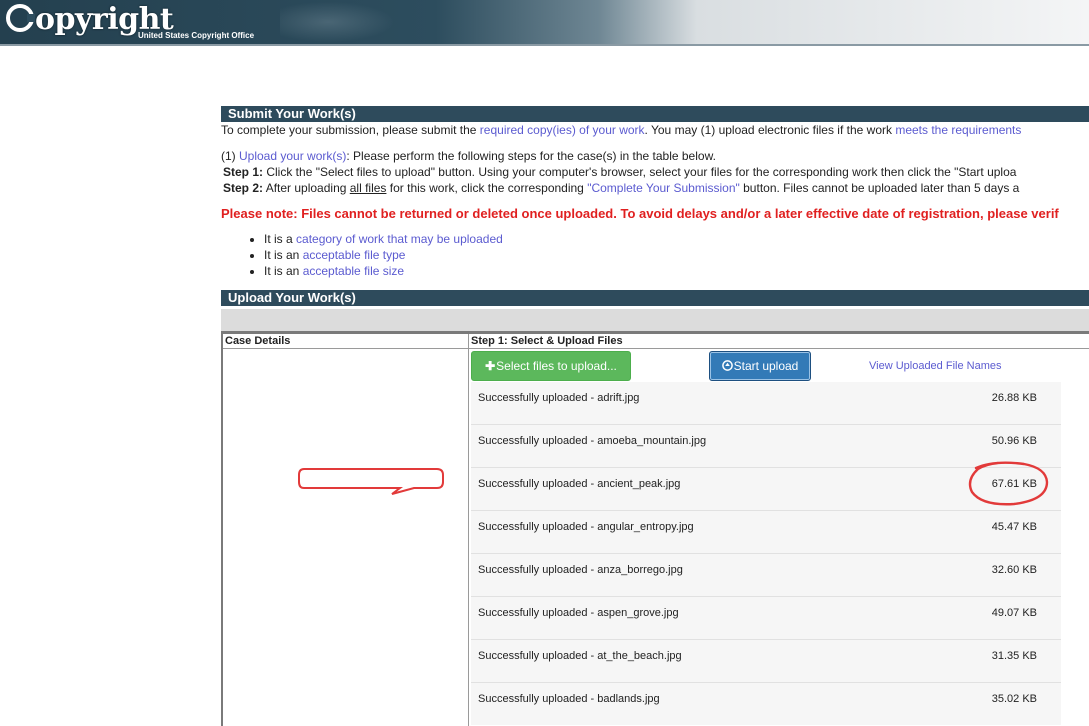  I want to click on upload-circle-icon, so click(727, 365).